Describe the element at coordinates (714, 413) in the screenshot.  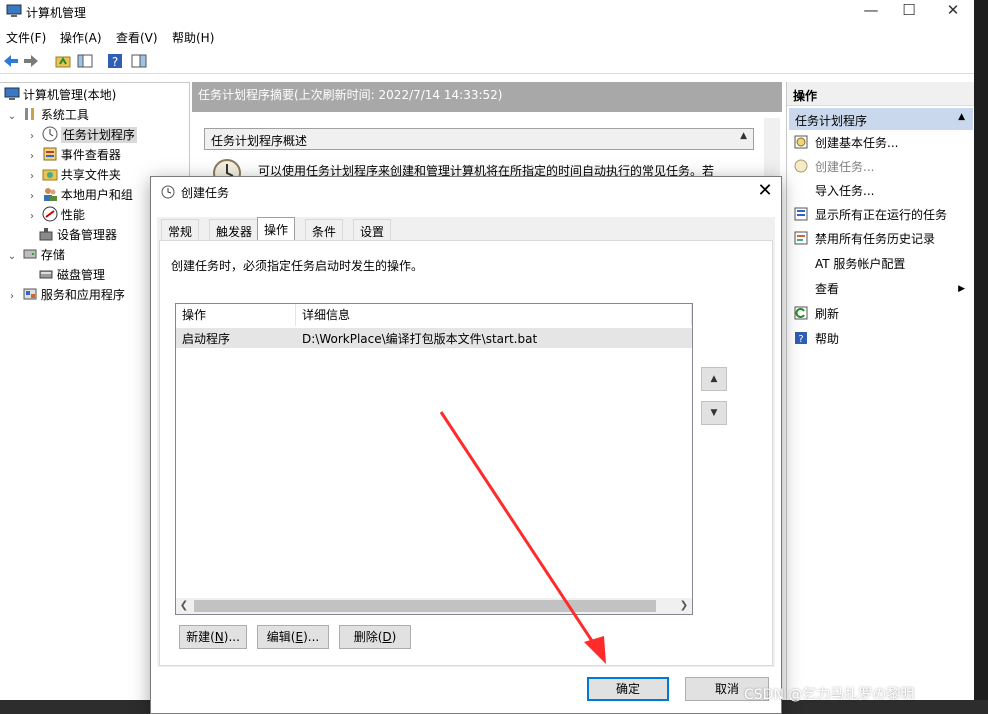
I see `move-down-button: ▼` at that location.